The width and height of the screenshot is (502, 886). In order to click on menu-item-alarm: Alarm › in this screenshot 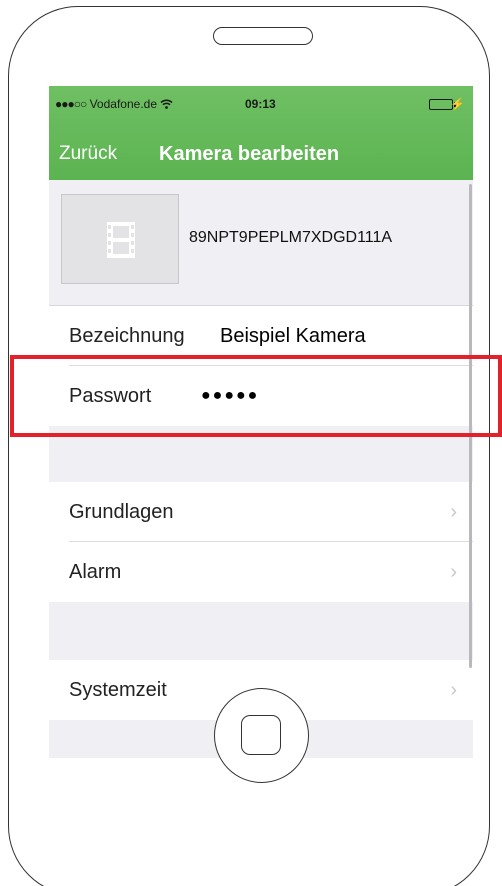, I will do `click(261, 572)`.